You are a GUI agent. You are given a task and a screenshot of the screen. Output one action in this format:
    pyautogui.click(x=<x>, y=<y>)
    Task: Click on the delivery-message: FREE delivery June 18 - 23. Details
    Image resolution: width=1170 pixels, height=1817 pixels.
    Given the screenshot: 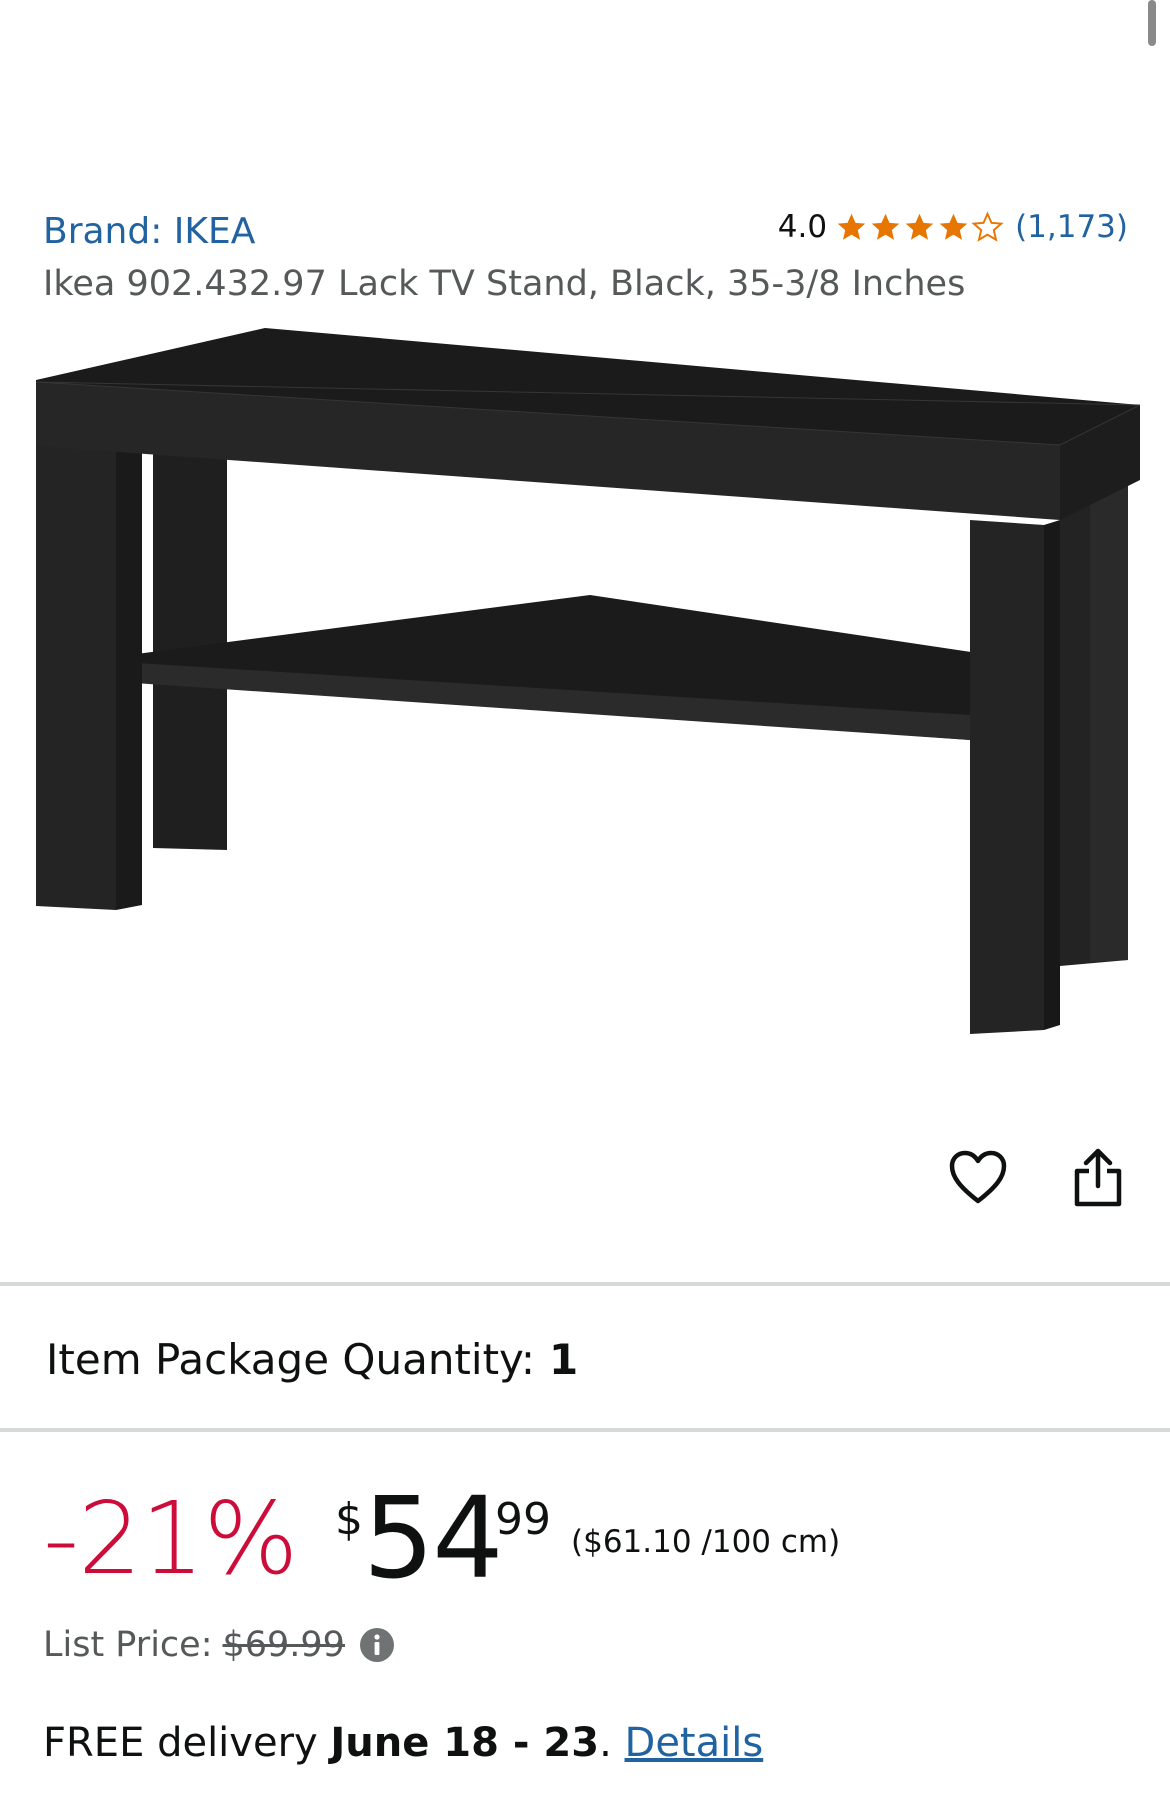 What is the action you would take?
    pyautogui.click(x=403, y=1743)
    